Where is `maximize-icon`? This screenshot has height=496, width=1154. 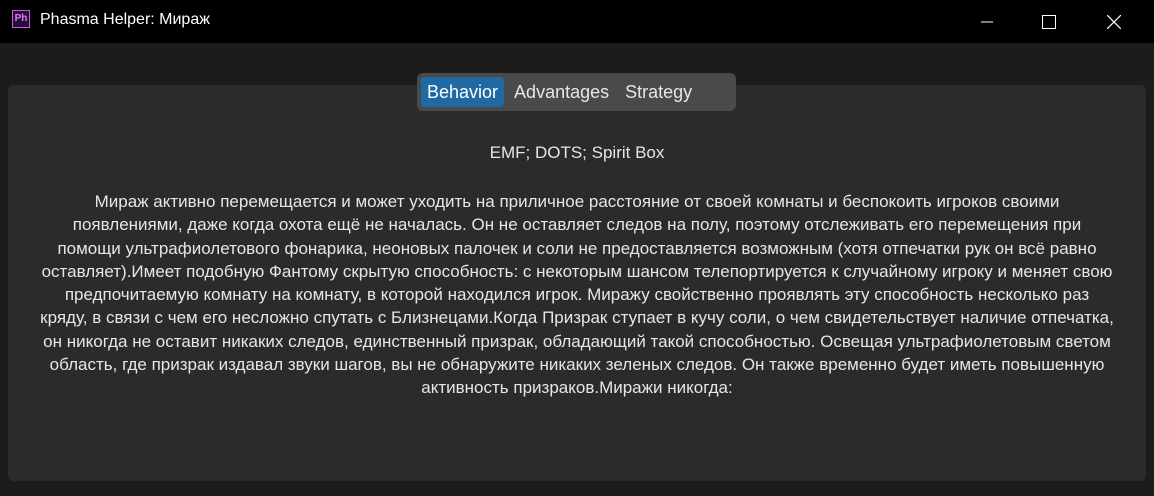 maximize-icon is located at coordinates (1049, 21).